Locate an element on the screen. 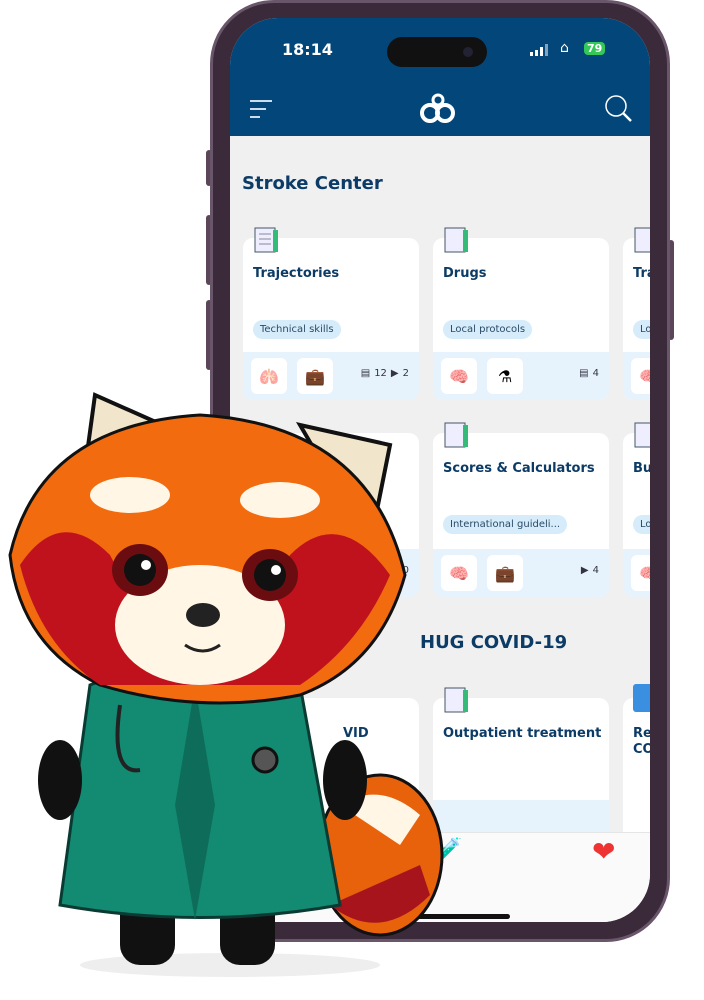  medical-kit-icon: 💼 is located at coordinates (505, 573).